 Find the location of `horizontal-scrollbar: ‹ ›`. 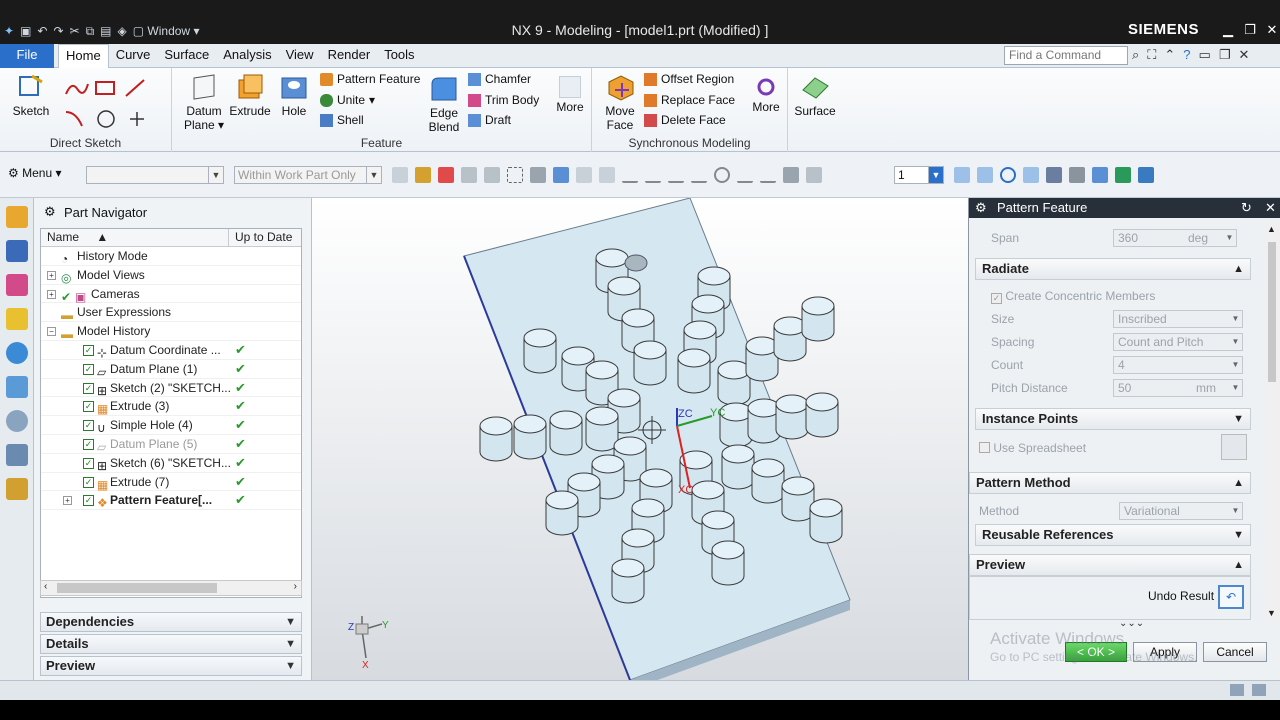

horizontal-scrollbar: ‹ › is located at coordinates (171, 588).